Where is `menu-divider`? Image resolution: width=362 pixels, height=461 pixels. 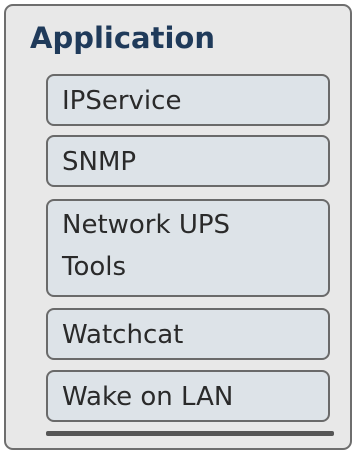
menu-divider is located at coordinates (190, 433).